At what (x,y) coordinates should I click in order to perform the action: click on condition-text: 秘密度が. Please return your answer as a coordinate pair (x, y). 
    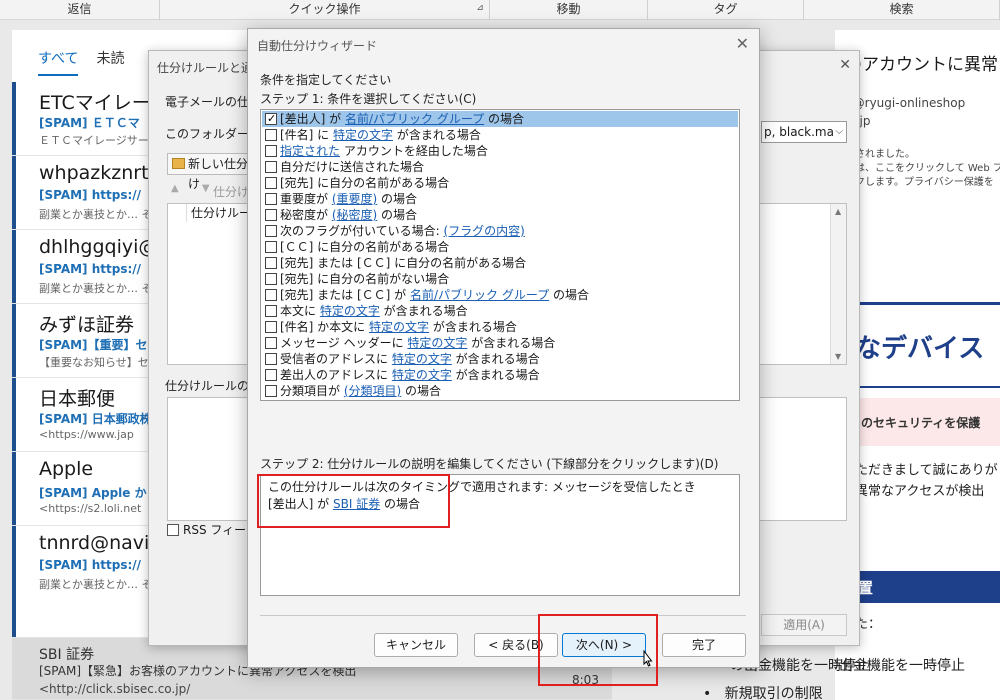
    Looking at the image, I should click on (306, 215).